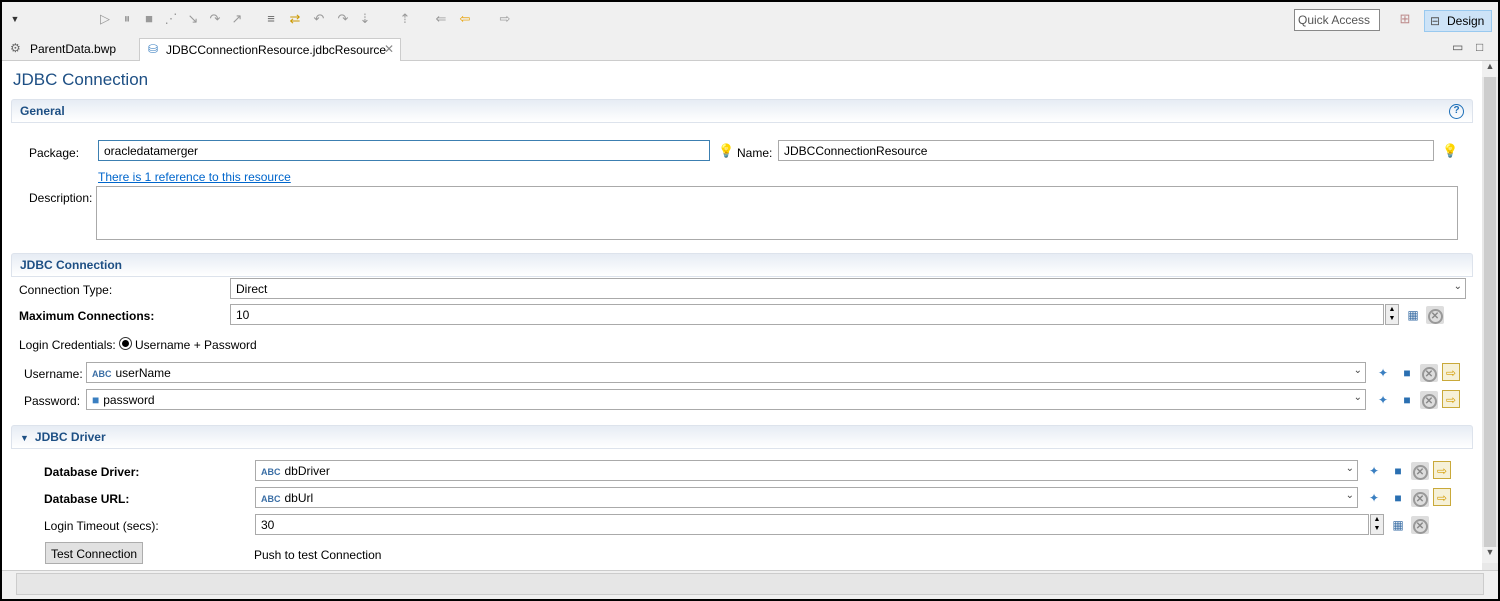 The image size is (1500, 601). I want to click on expand-icon: ▼, so click(24, 438).